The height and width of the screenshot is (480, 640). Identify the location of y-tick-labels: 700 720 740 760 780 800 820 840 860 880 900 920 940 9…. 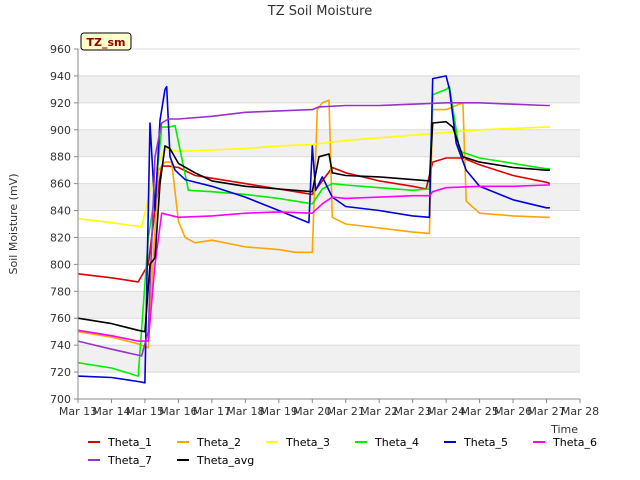
(60, 224).